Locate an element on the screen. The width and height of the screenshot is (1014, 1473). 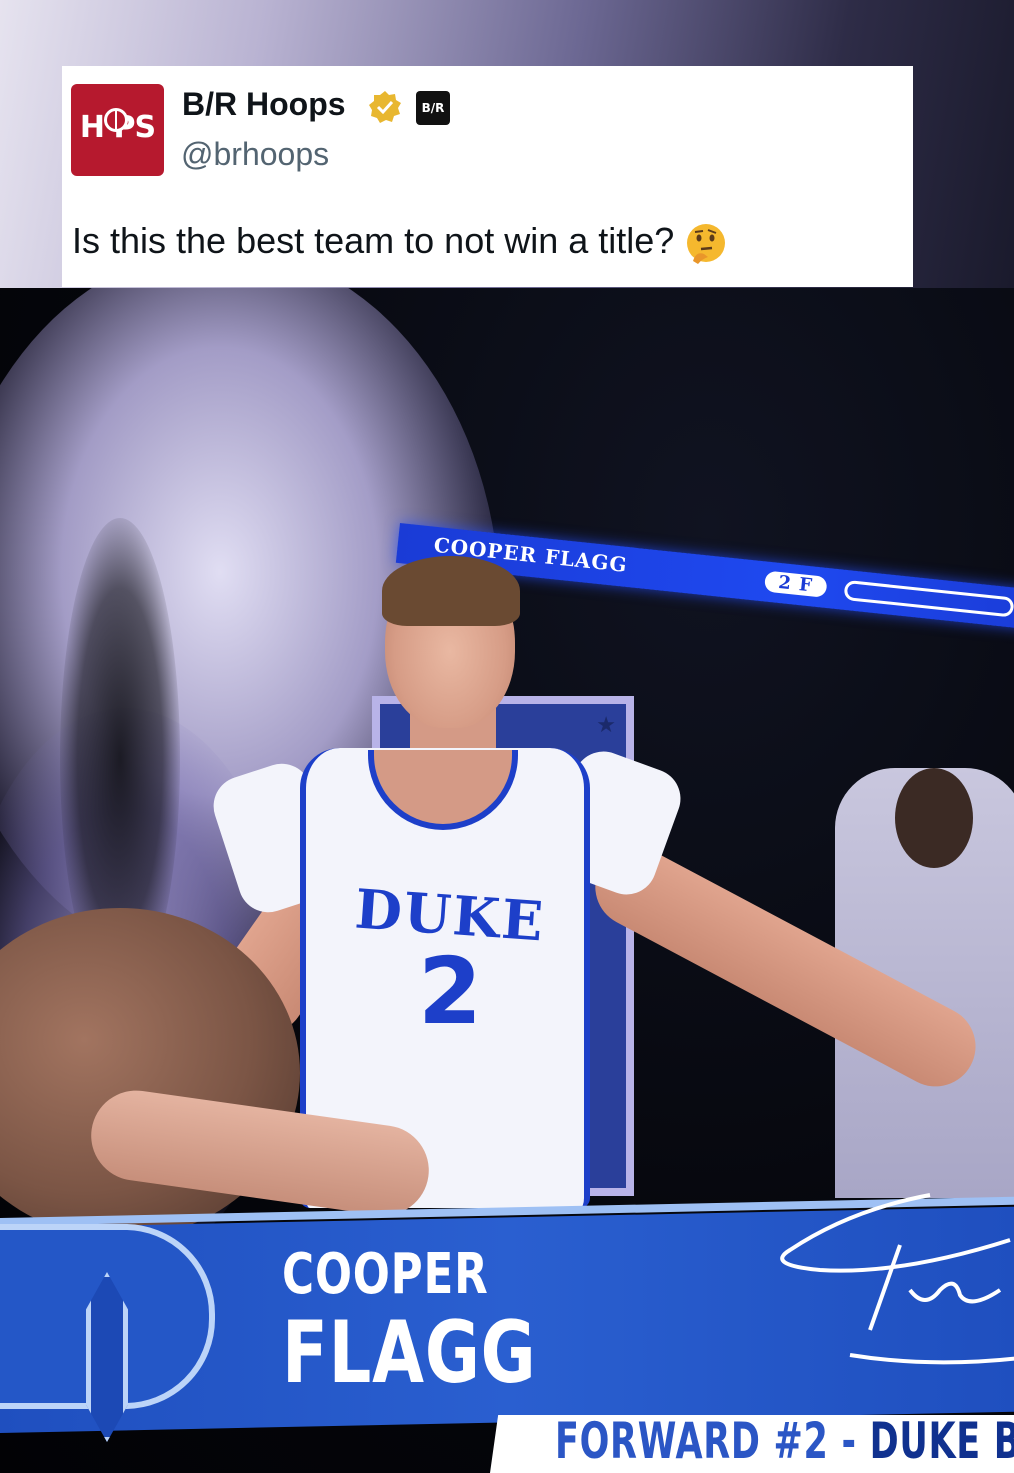
player-position: FORWARD #2 - is located at coordinates (712, 1441).